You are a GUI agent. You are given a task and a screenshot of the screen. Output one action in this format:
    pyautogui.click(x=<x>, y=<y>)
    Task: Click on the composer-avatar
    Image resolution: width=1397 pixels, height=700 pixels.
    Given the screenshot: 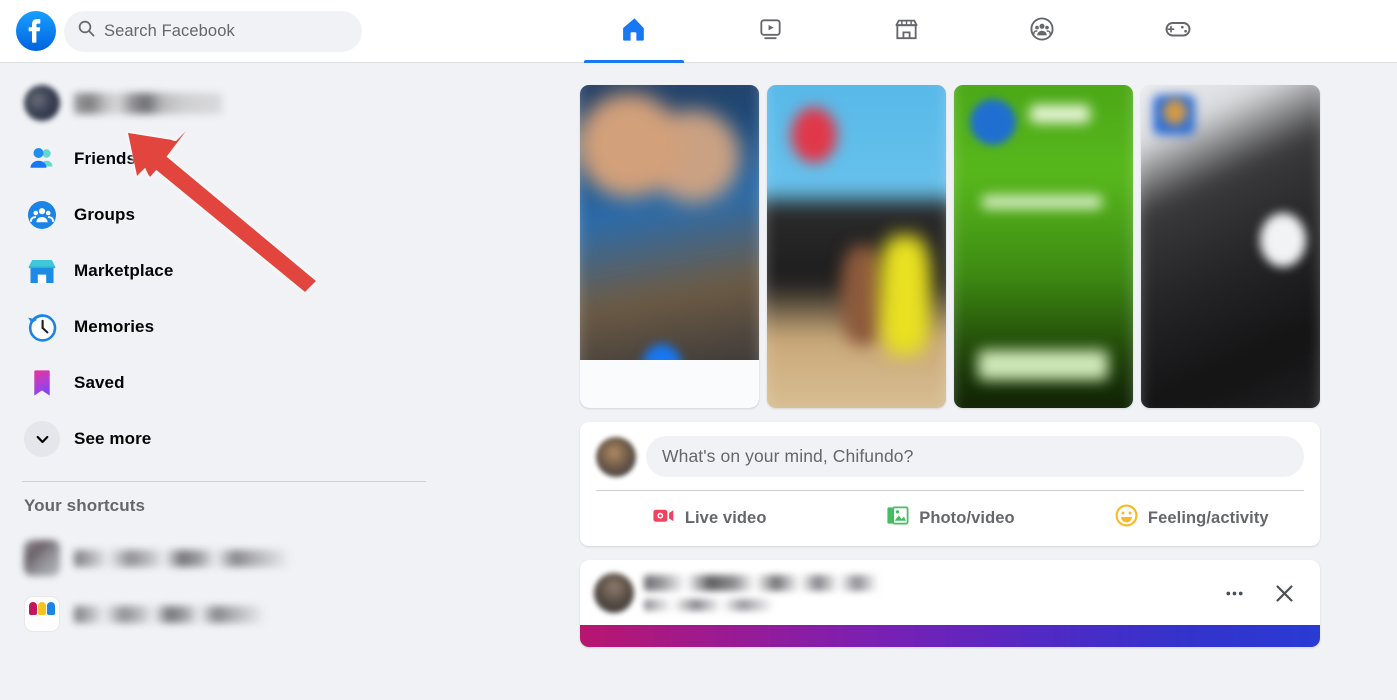 What is the action you would take?
    pyautogui.click(x=616, y=456)
    